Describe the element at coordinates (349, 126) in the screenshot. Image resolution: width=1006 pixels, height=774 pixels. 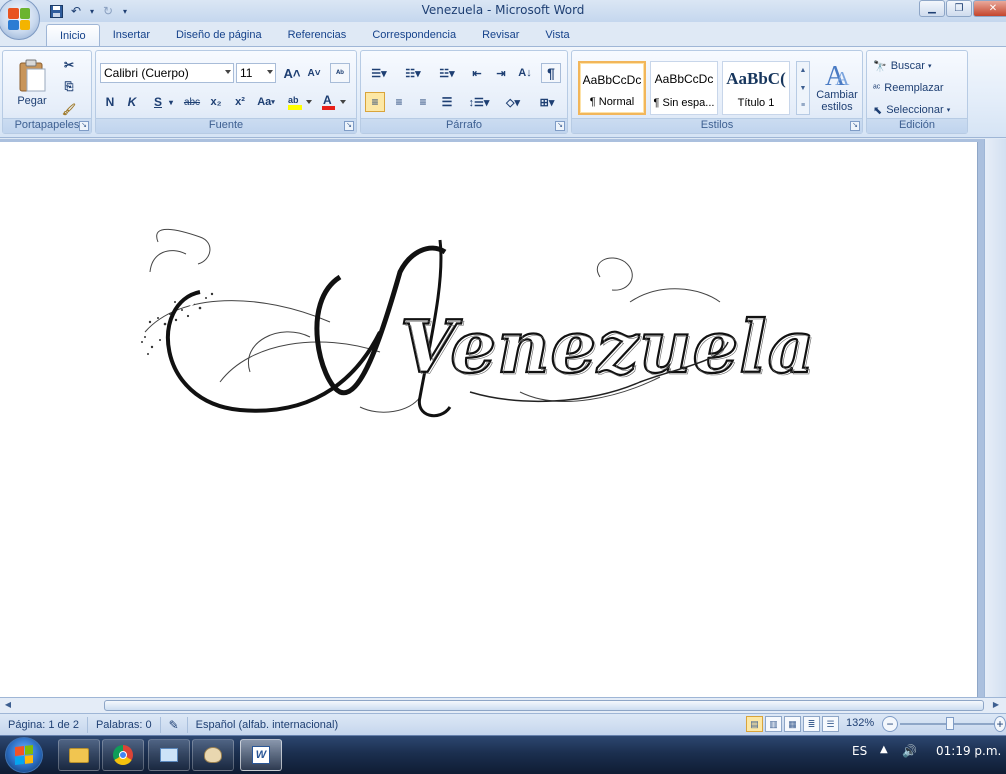
I see `font-launcher-icon: ↘` at that location.